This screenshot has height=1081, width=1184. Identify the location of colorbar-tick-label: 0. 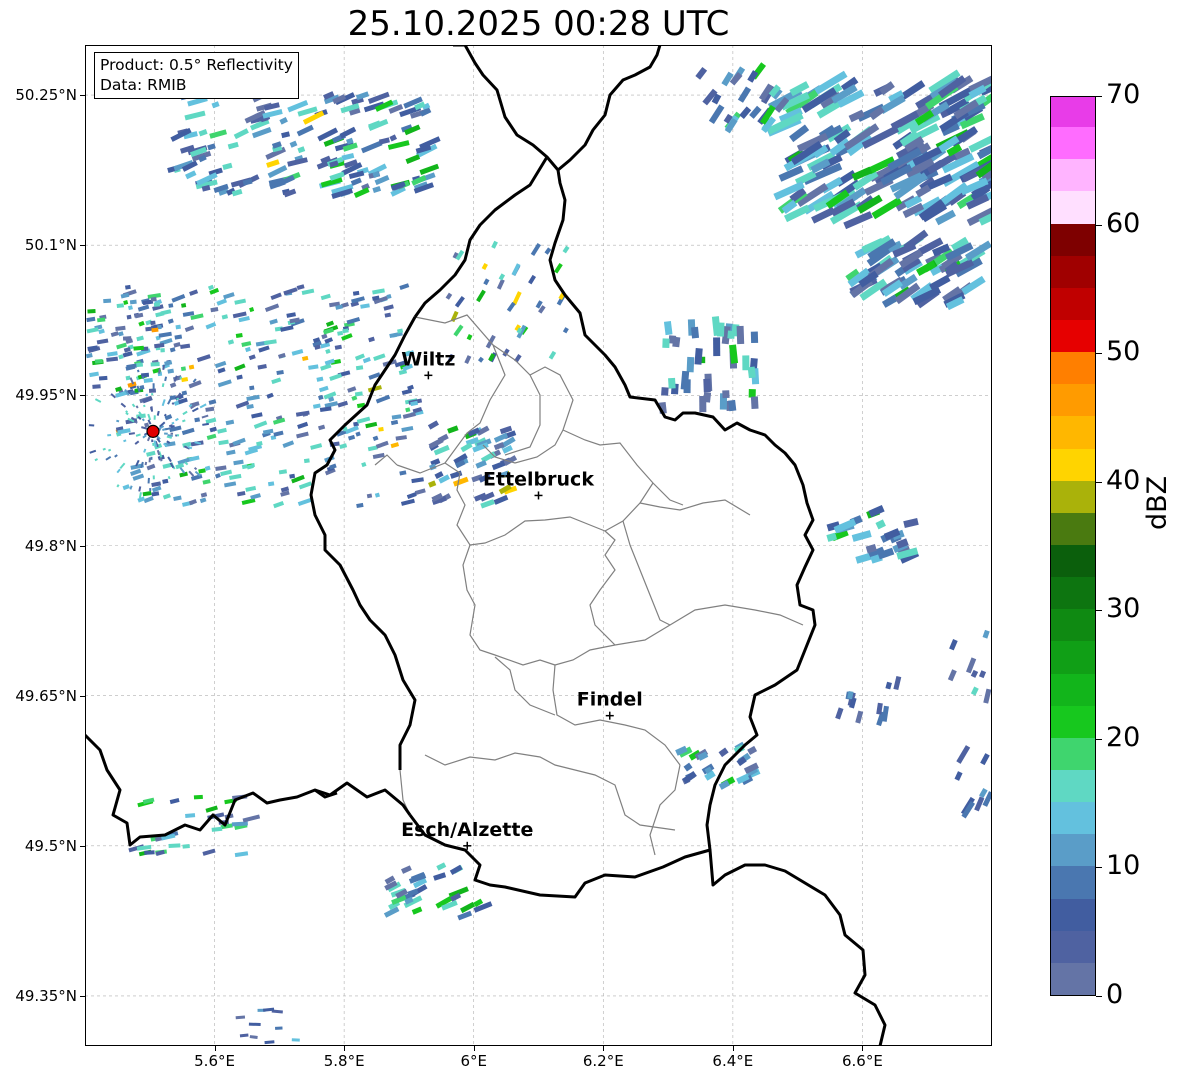
(1115, 994).